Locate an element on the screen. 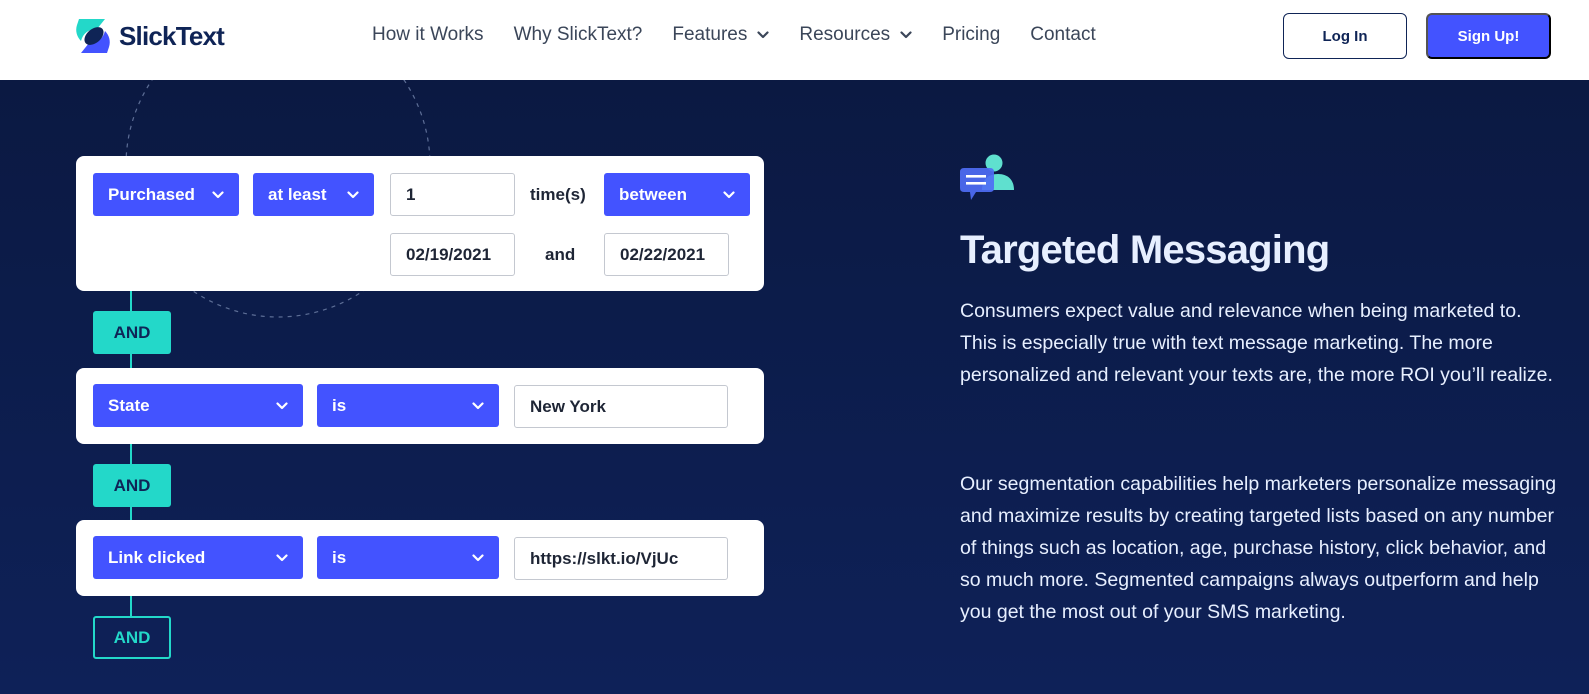 The height and width of the screenshot is (694, 1589). rule-field-select: Link clicked is located at coordinates (198, 557).